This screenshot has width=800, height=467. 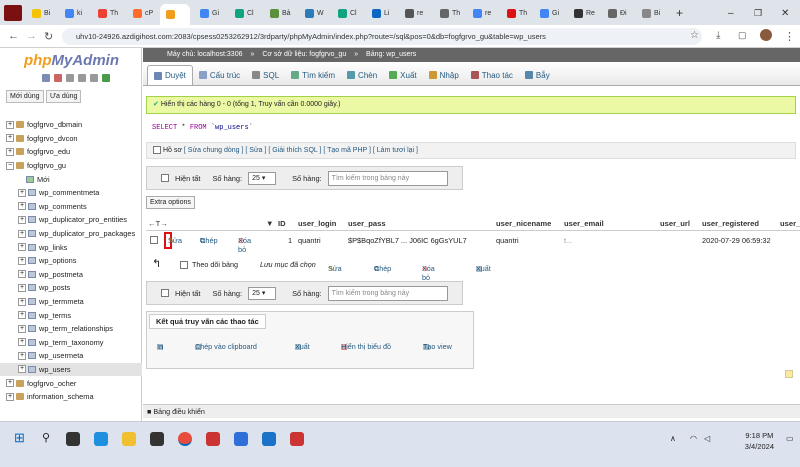 What do you see at coordinates (270, 223) in the screenshot?
I see `sort-icon: ▼` at bounding box center [270, 223].